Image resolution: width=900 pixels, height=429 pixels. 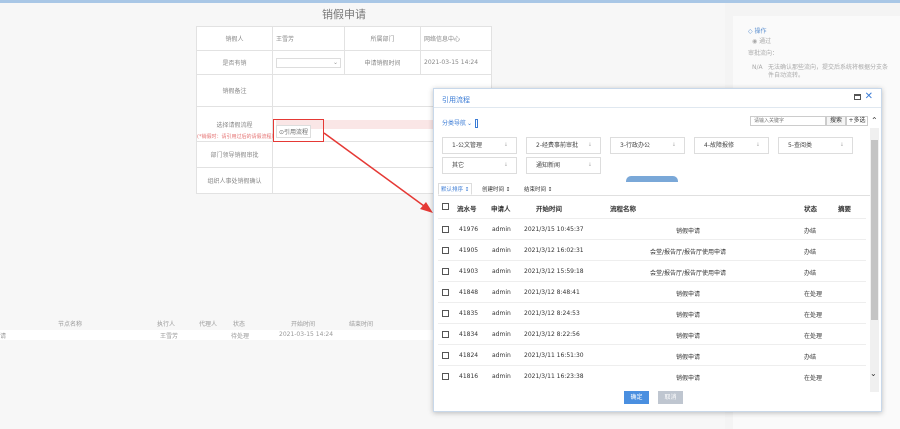 What do you see at coordinates (636, 397) in the screenshot?
I see `ok-button: 确定` at bounding box center [636, 397].